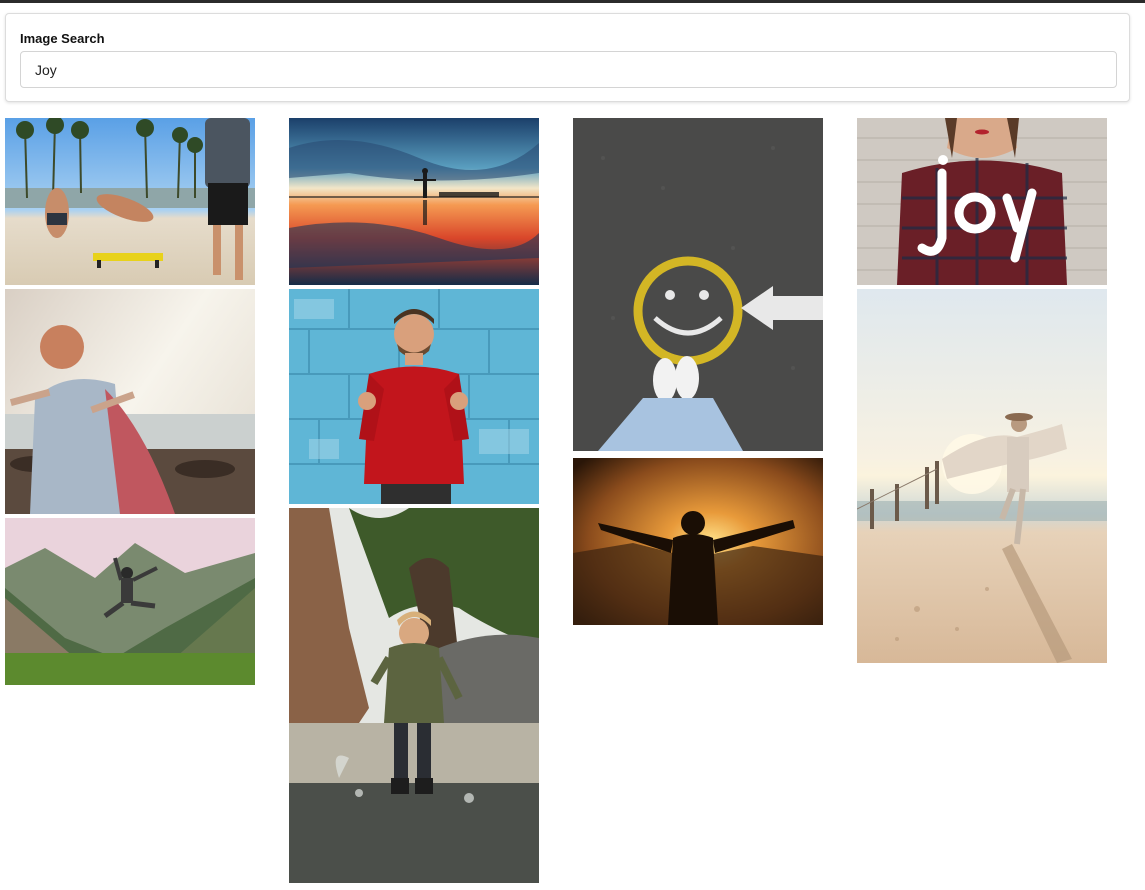 The width and height of the screenshot is (1145, 890). Describe the element at coordinates (568, 69) in the screenshot. I see `search-input` at that location.